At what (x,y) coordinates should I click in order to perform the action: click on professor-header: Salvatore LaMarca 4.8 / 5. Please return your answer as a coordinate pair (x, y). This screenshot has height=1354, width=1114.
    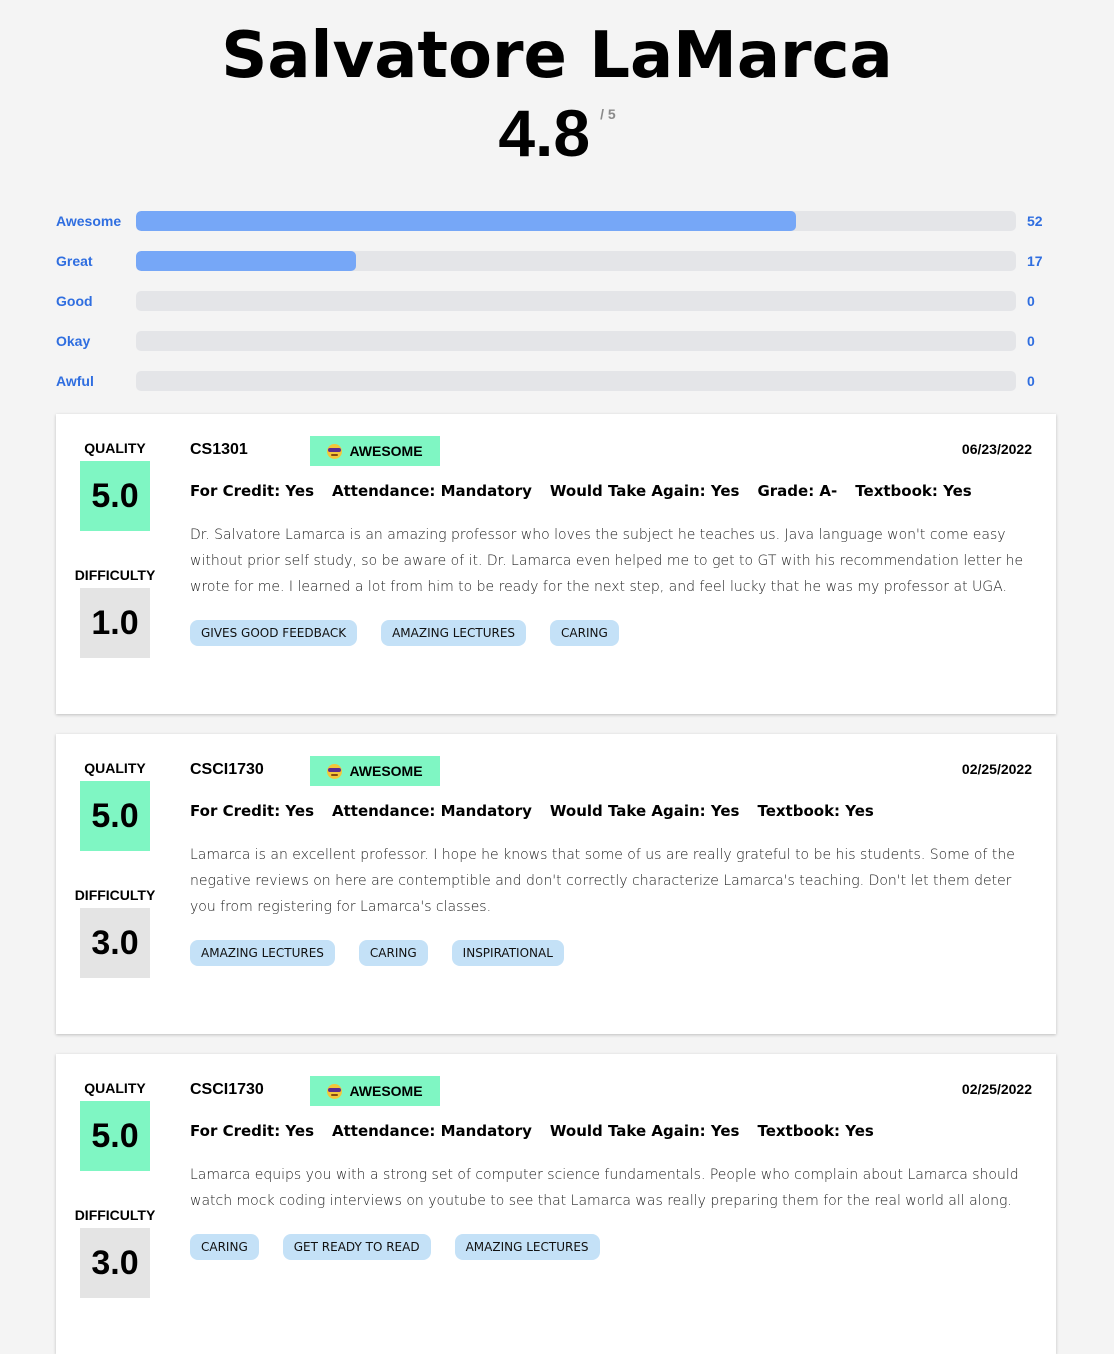
    Looking at the image, I should click on (557, 84).